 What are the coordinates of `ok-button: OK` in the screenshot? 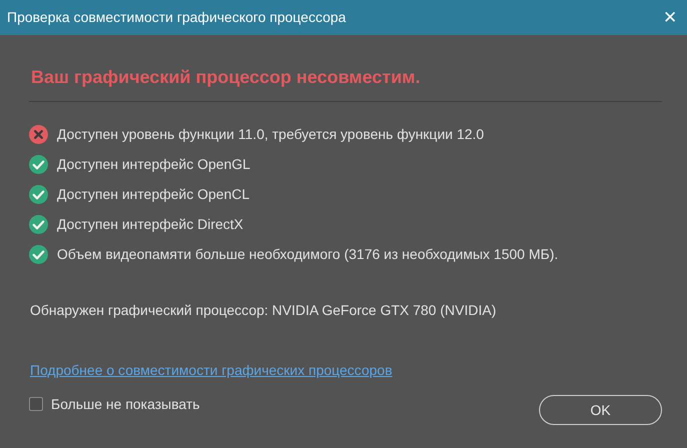 It's located at (600, 410).